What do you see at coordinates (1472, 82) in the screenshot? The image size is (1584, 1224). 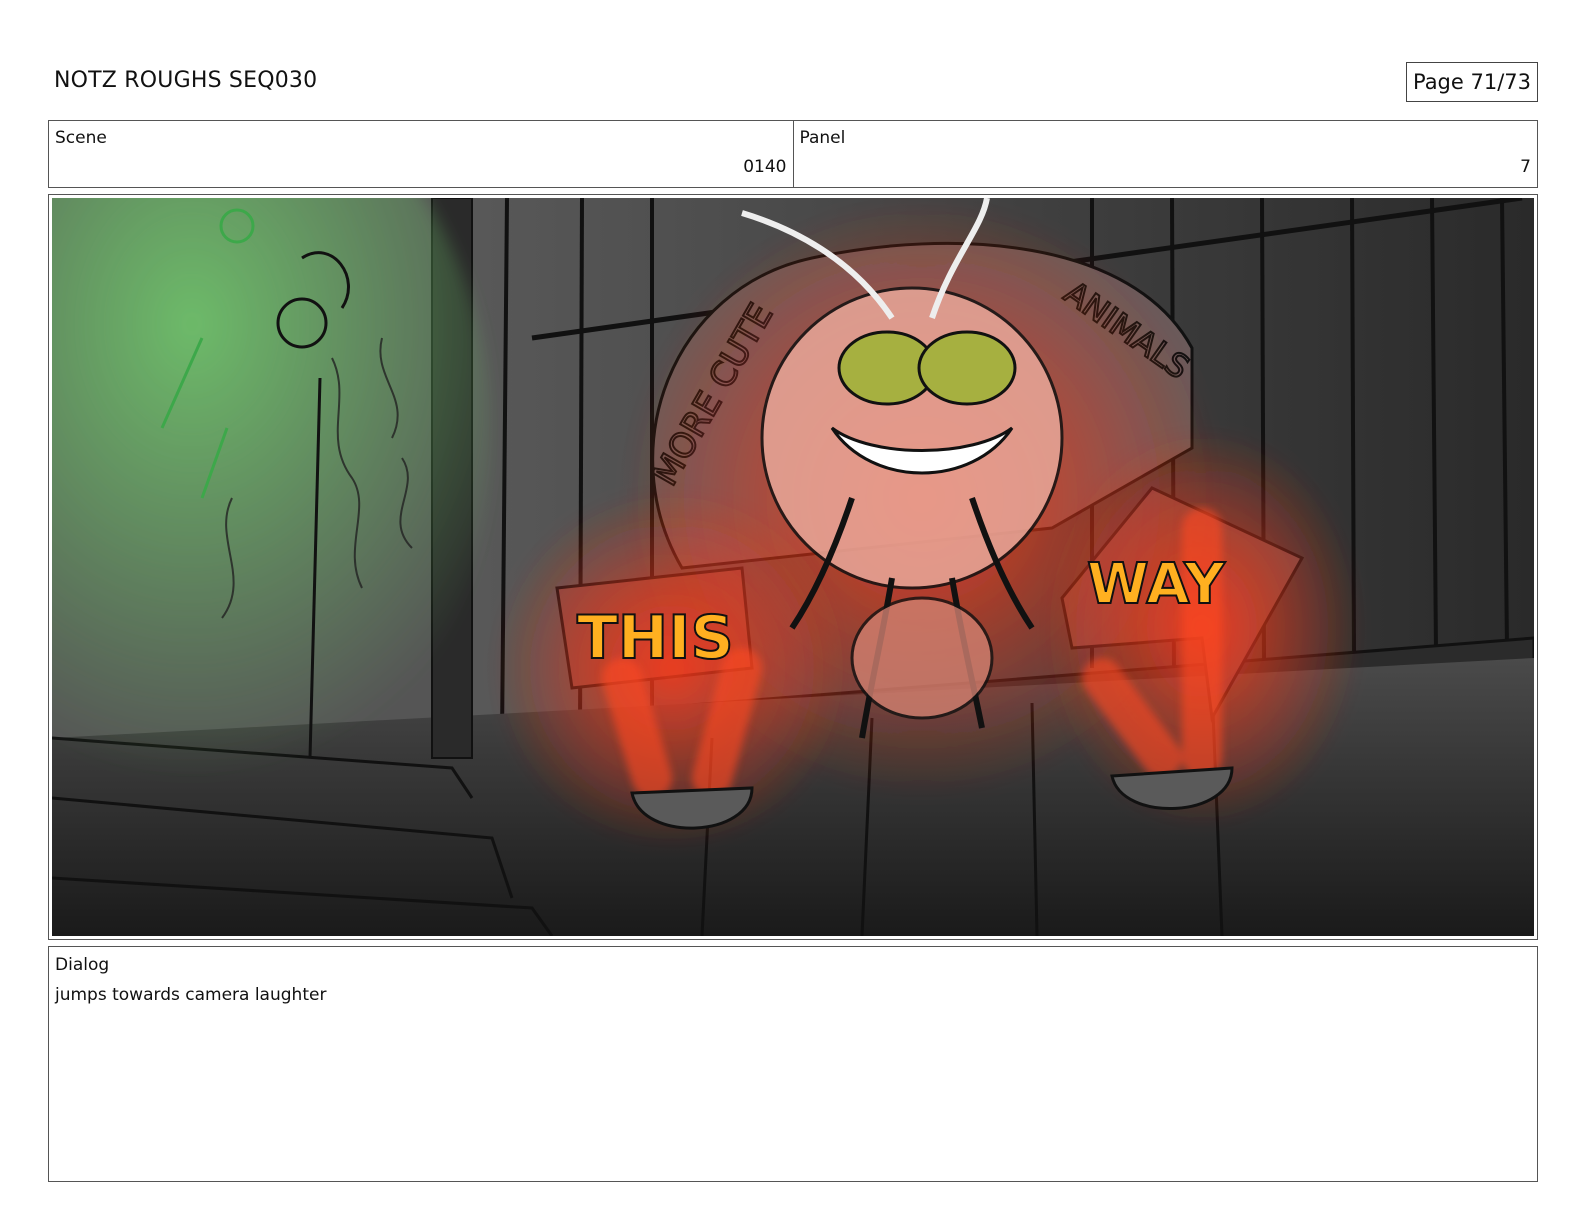 I see `page-number: Page 71/73` at bounding box center [1472, 82].